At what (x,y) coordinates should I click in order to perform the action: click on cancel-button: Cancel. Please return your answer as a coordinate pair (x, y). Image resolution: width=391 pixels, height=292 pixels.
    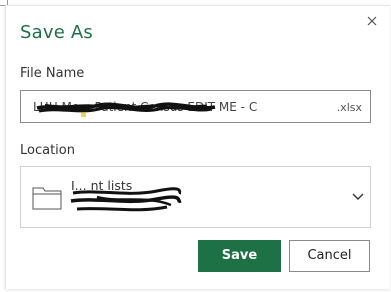
    Looking at the image, I should click on (329, 256).